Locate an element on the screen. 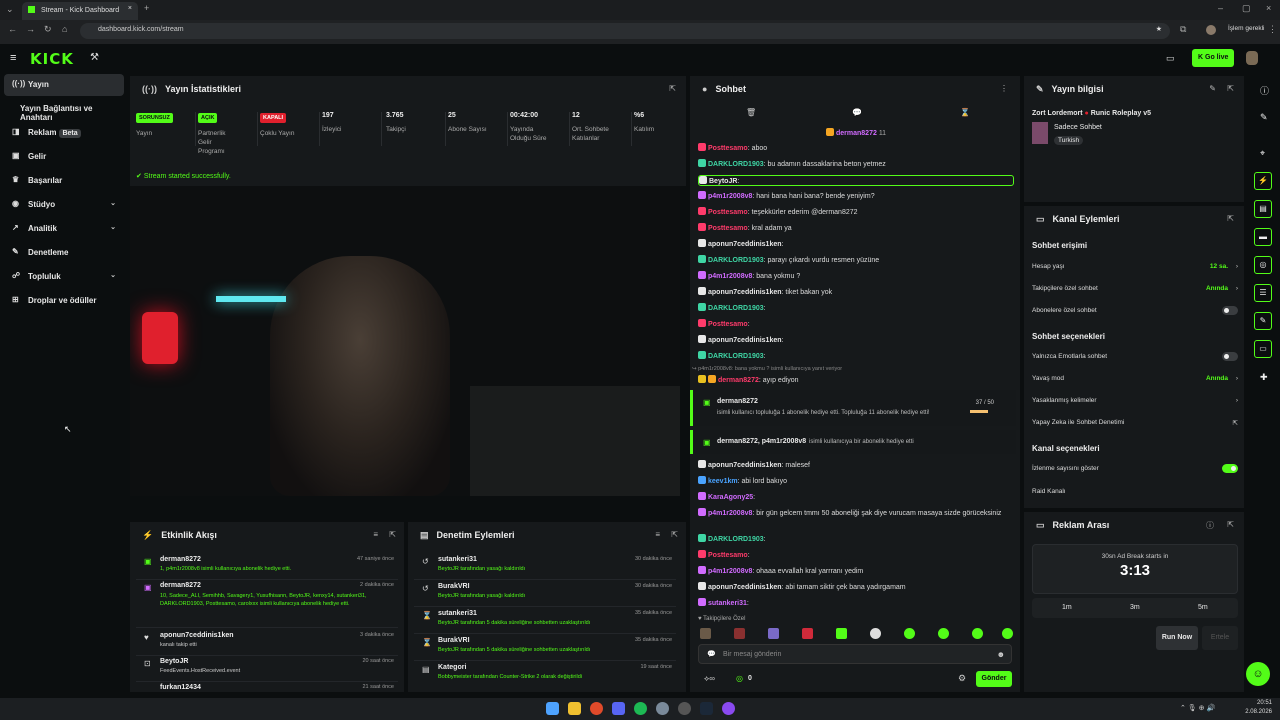 The image size is (1280, 720). chat-message: Posttesamo: is located at coordinates (858, 323).